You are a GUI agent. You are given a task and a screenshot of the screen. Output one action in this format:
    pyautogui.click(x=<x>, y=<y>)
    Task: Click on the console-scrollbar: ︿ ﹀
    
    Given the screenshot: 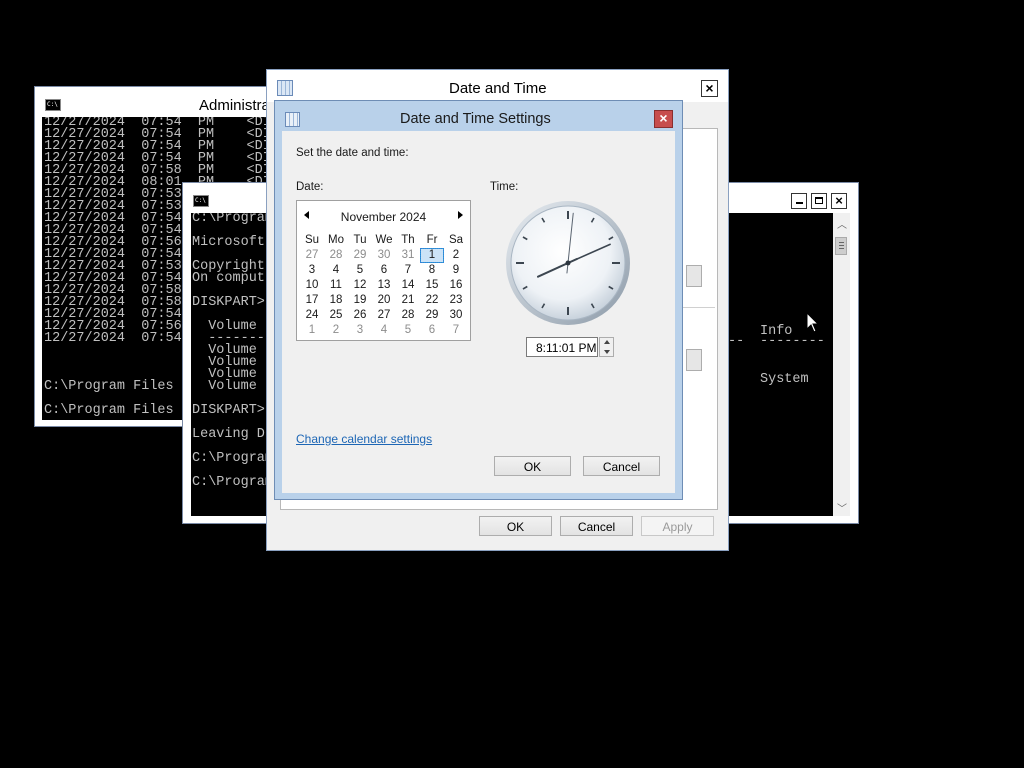 What is the action you would take?
    pyautogui.click(x=841, y=364)
    